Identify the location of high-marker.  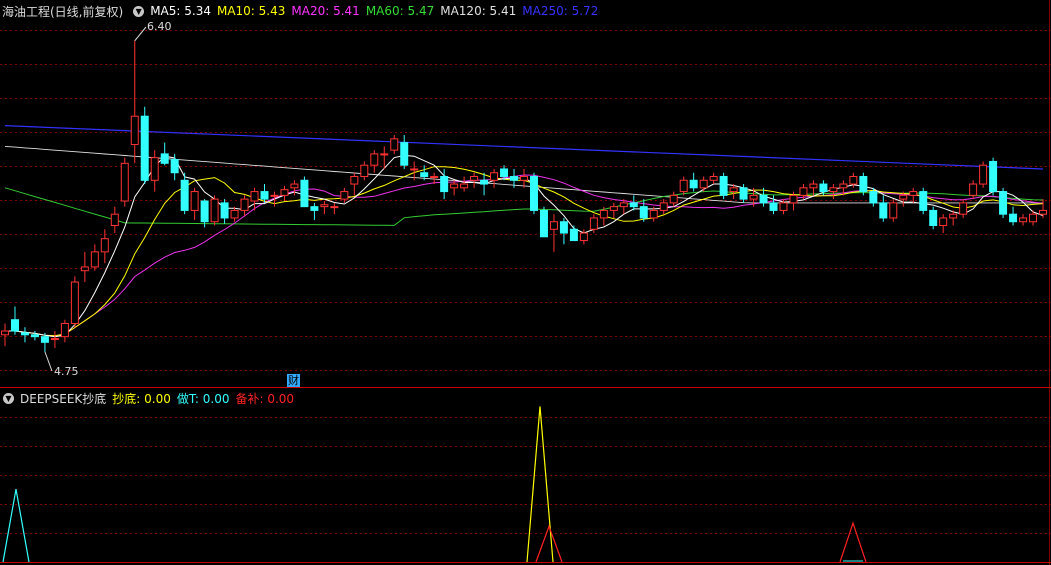
(140, 34).